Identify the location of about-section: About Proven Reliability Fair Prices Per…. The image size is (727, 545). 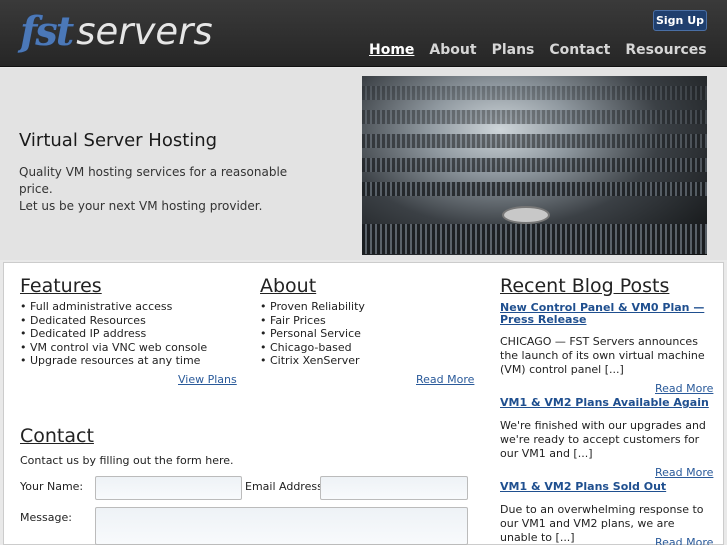
(370, 321).